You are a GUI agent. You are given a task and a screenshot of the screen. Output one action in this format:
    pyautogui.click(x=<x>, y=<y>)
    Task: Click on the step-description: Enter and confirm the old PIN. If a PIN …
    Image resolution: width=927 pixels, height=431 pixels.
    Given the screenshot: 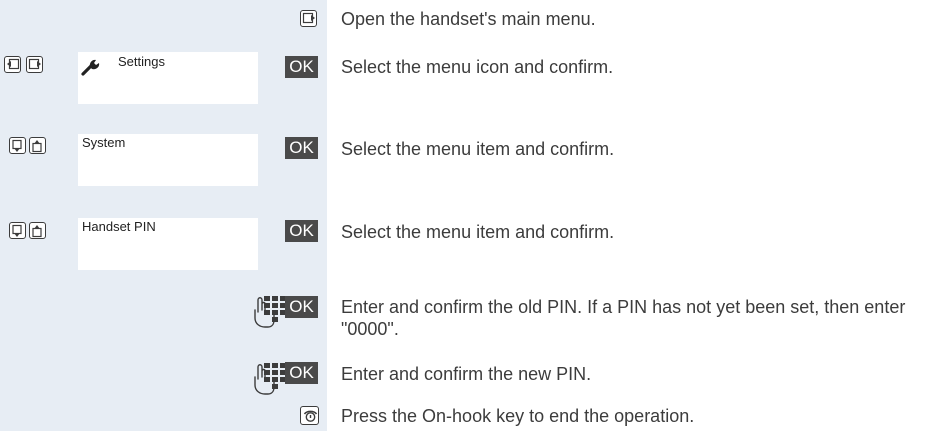 What is the action you would take?
    pyautogui.click(x=623, y=318)
    